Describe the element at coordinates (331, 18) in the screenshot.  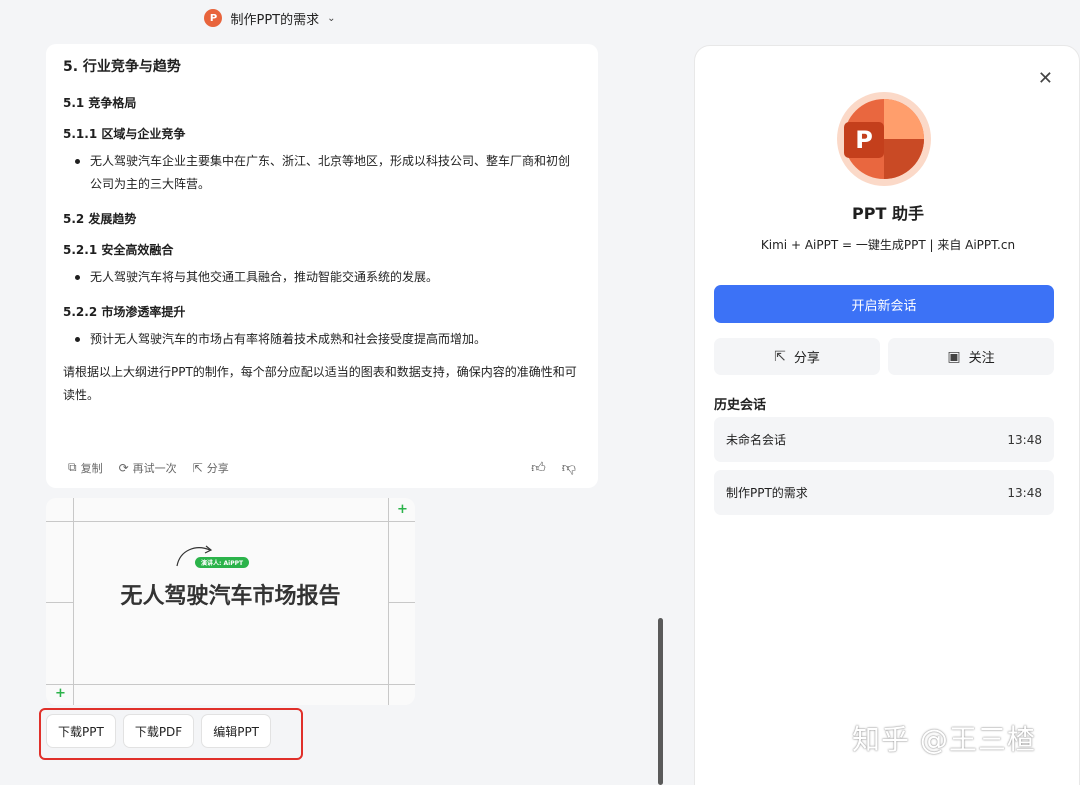
I see `chevron-down-icon: ⌄` at that location.